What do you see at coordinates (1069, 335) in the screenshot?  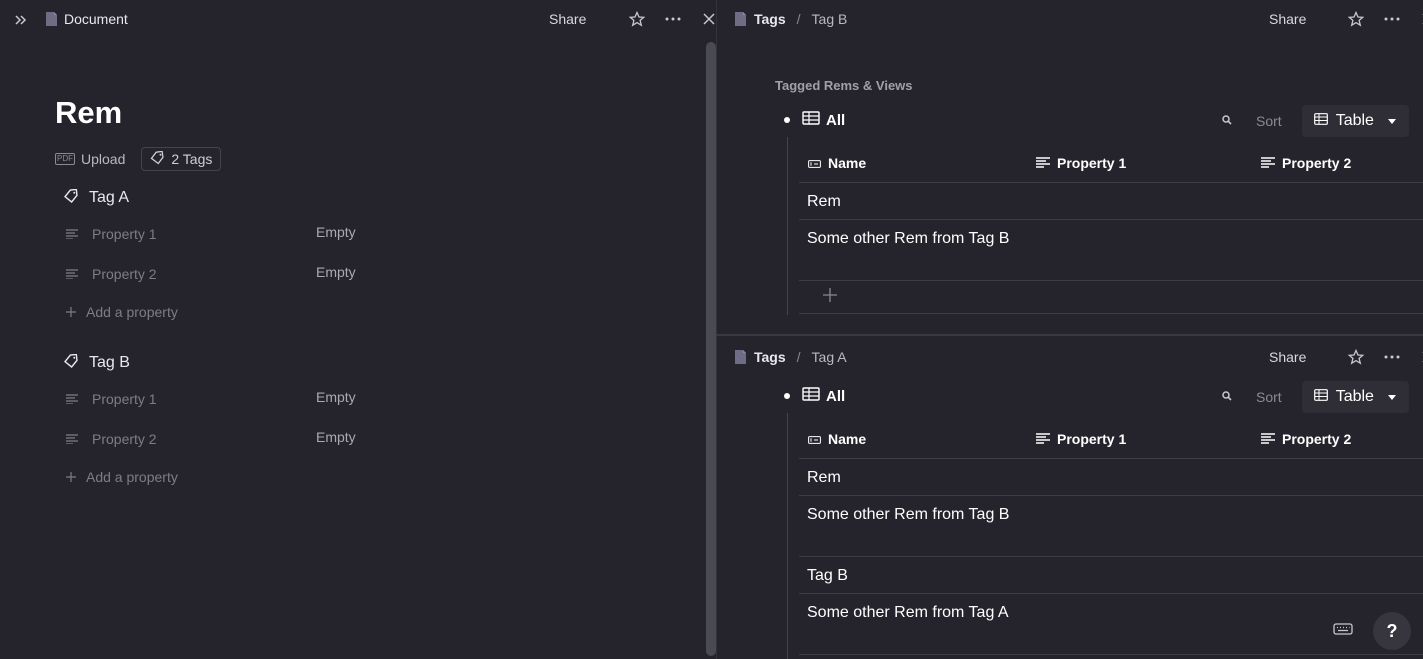 I see `pane-divider` at bounding box center [1069, 335].